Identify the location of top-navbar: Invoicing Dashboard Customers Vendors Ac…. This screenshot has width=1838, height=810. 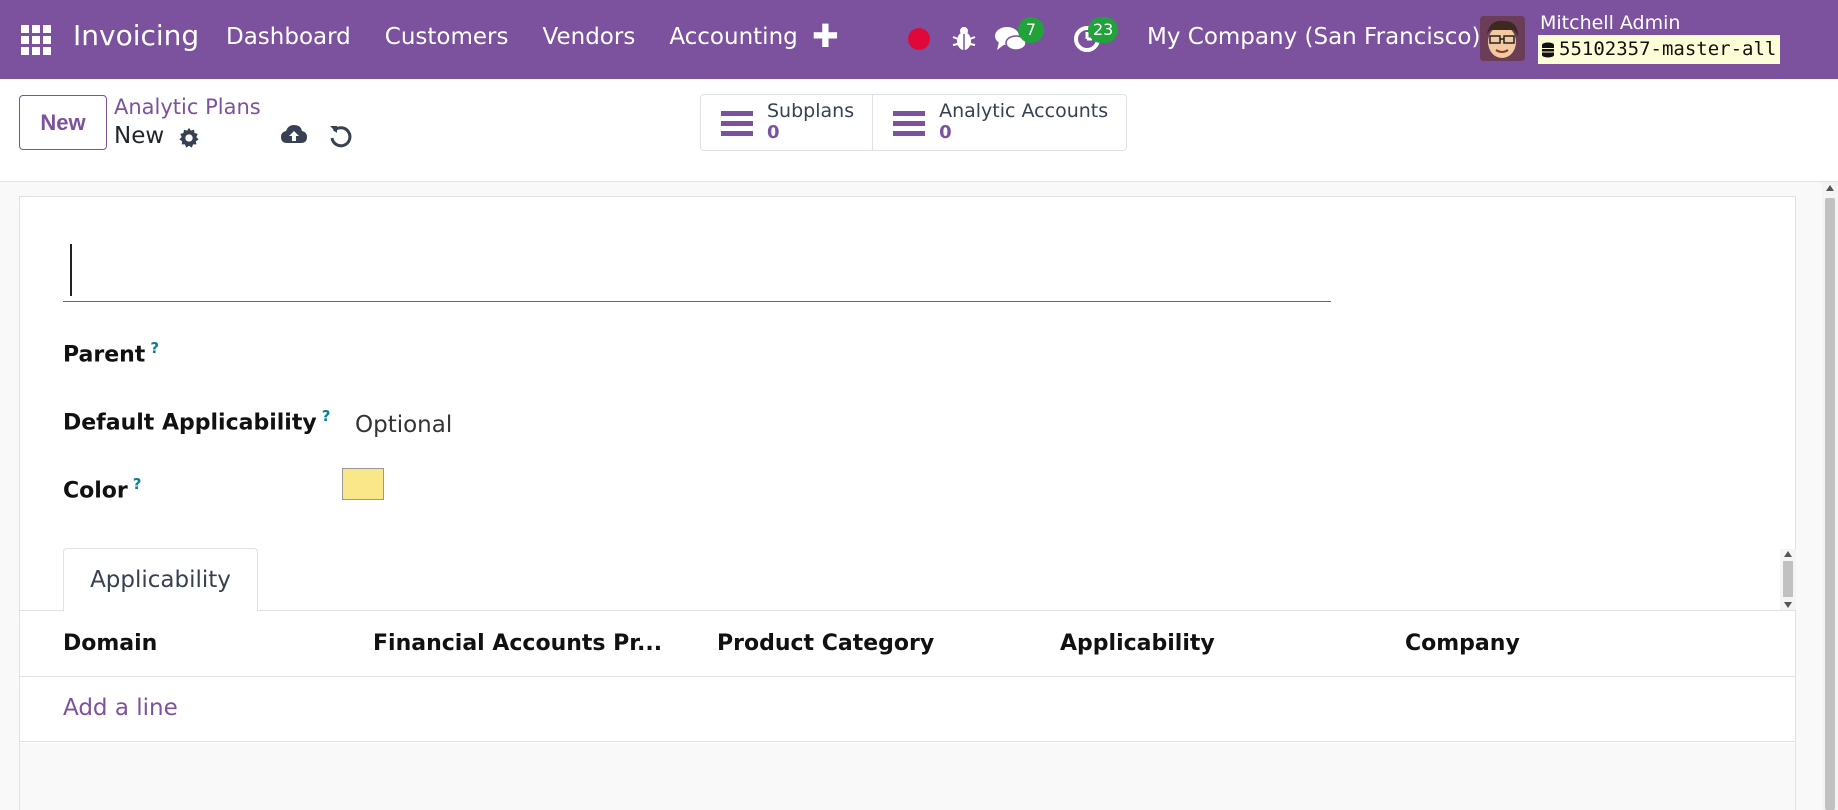
(919, 39).